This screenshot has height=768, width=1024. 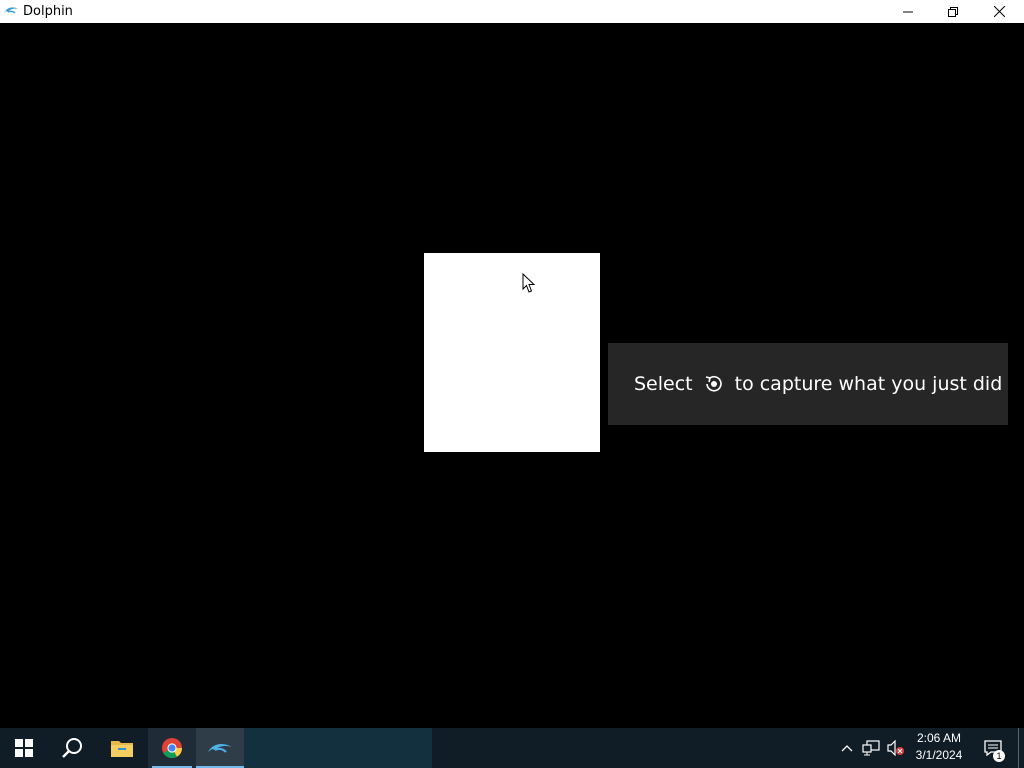 I want to click on clock-date: 3/1/2024, so click(x=939, y=755).